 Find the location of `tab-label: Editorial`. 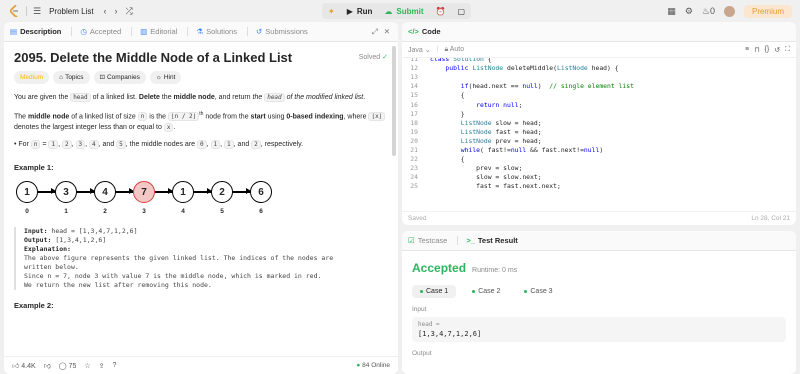

tab-label: Editorial is located at coordinates (164, 31).